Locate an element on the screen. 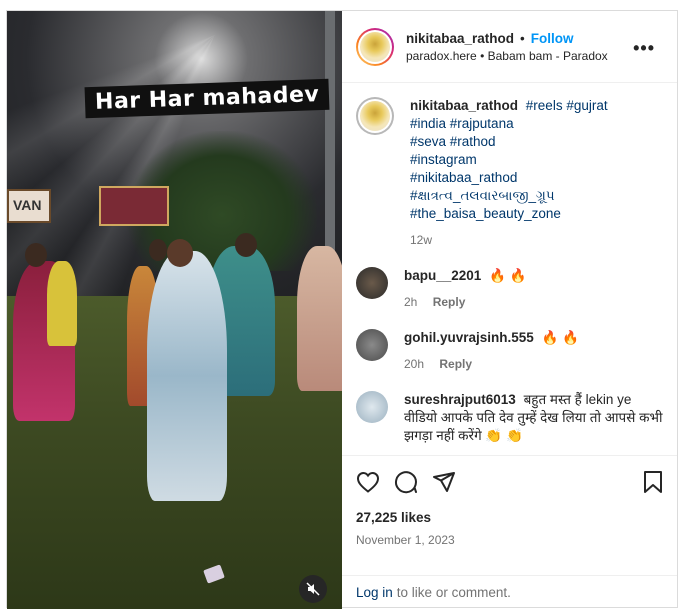 This screenshot has height=615, width=686. dancer-left-head is located at coordinates (36, 255).